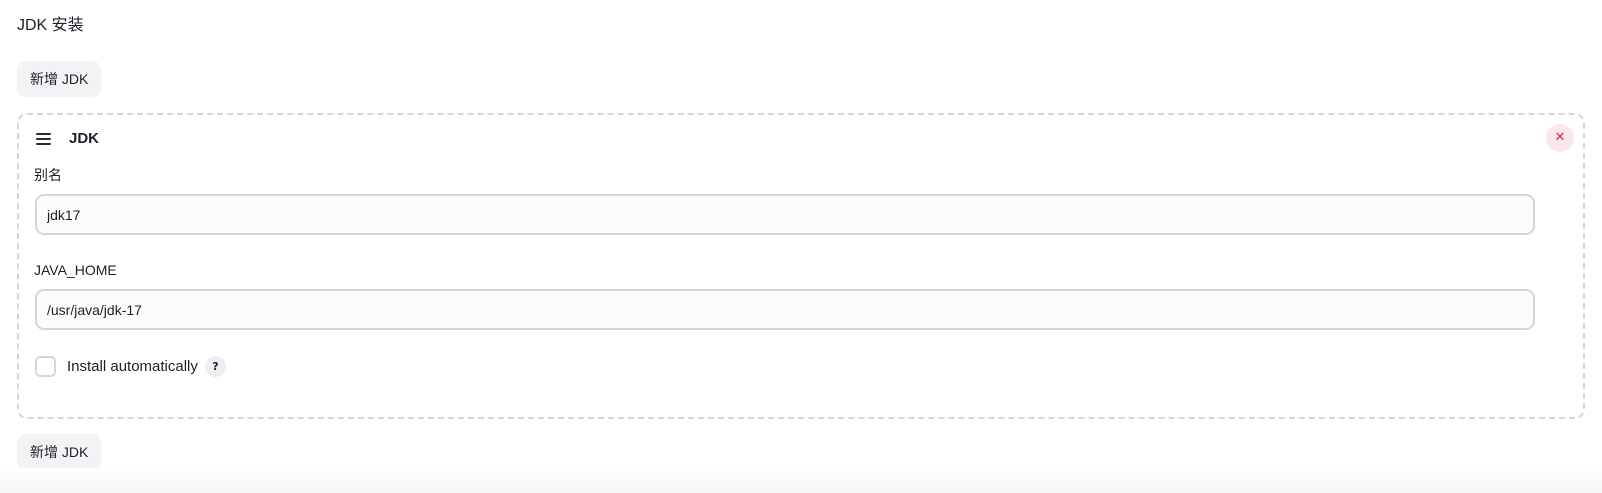  Describe the element at coordinates (48, 175) in the screenshot. I see `alias-label: 别名` at that location.